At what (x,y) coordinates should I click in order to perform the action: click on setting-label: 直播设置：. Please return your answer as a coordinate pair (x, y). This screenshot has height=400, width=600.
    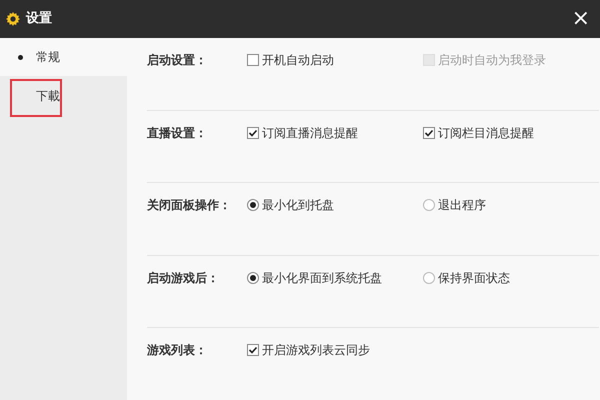
    Looking at the image, I should click on (177, 133).